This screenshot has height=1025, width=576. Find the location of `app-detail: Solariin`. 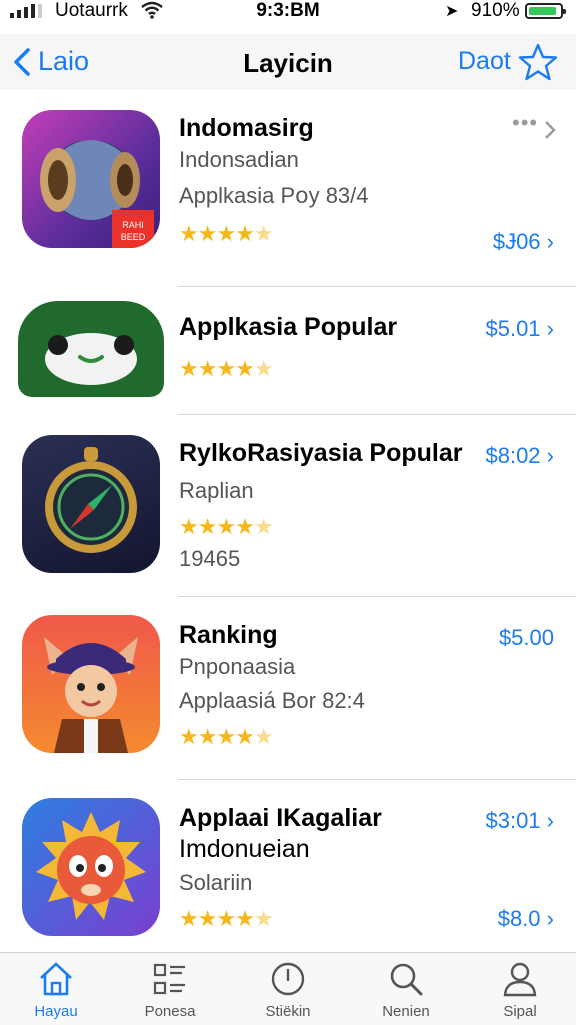

app-detail: Solariin is located at coordinates (216, 882).